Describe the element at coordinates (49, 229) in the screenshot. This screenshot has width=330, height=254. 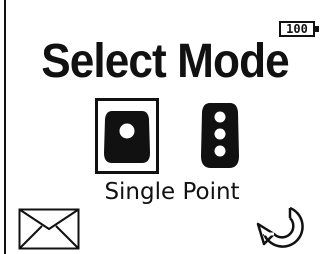
I see `envelope-icon` at that location.